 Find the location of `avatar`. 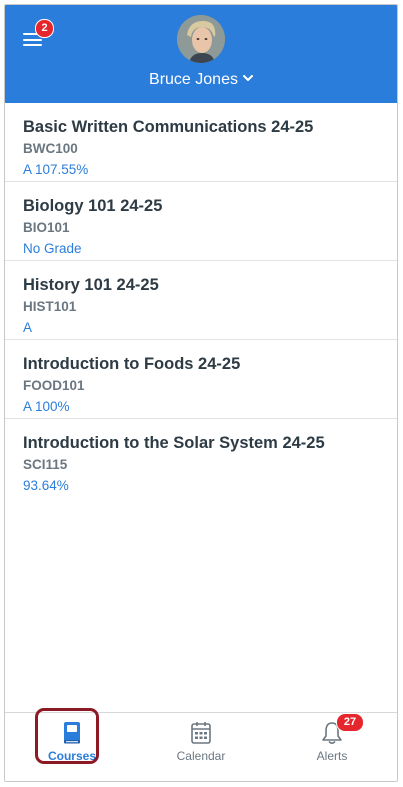

avatar is located at coordinates (201, 39).